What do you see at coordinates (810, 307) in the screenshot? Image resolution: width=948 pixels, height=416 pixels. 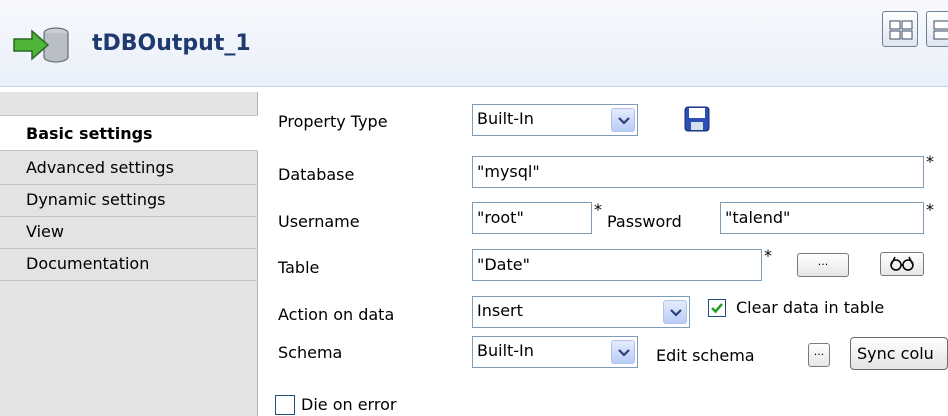 I see `clear-data-label: Clear data in table` at bounding box center [810, 307].